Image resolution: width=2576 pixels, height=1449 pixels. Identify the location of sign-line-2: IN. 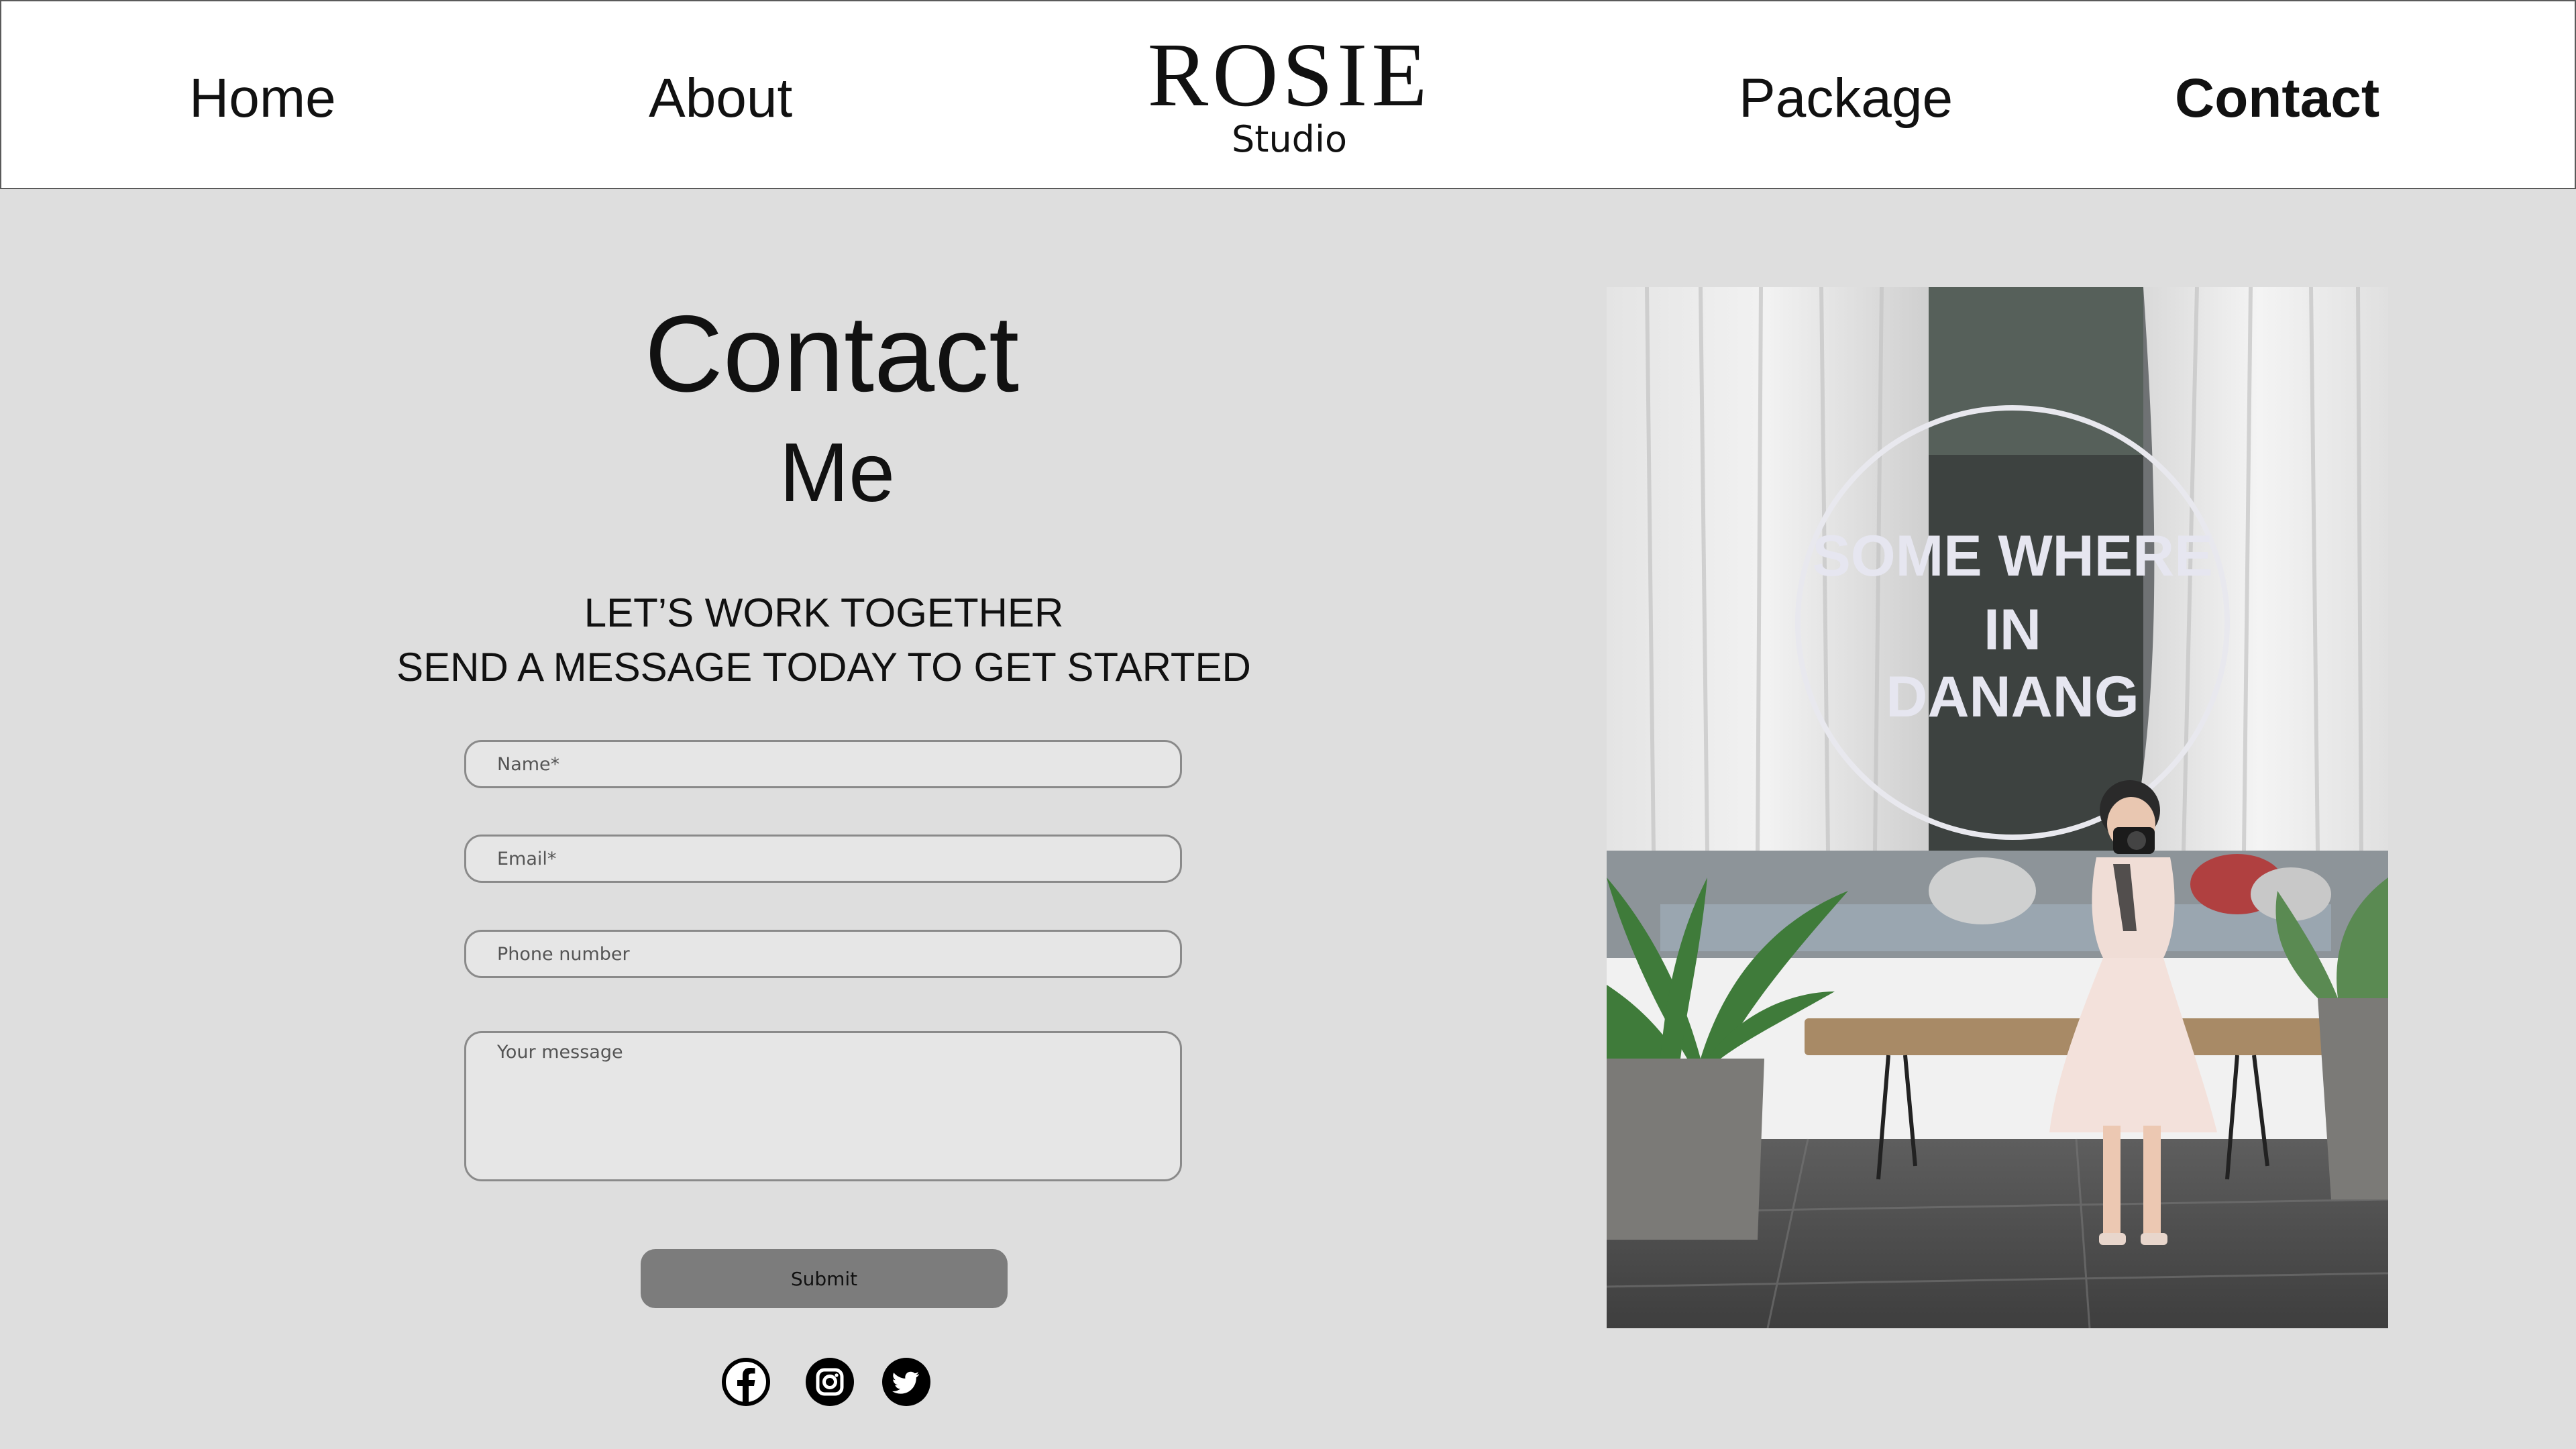
(2012, 630).